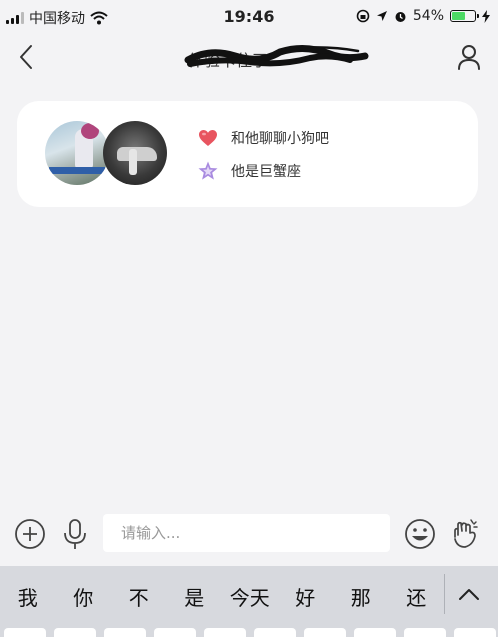 This screenshot has height=637, width=498. Describe the element at coordinates (469, 56) in the screenshot. I see `profile-icon` at that location.